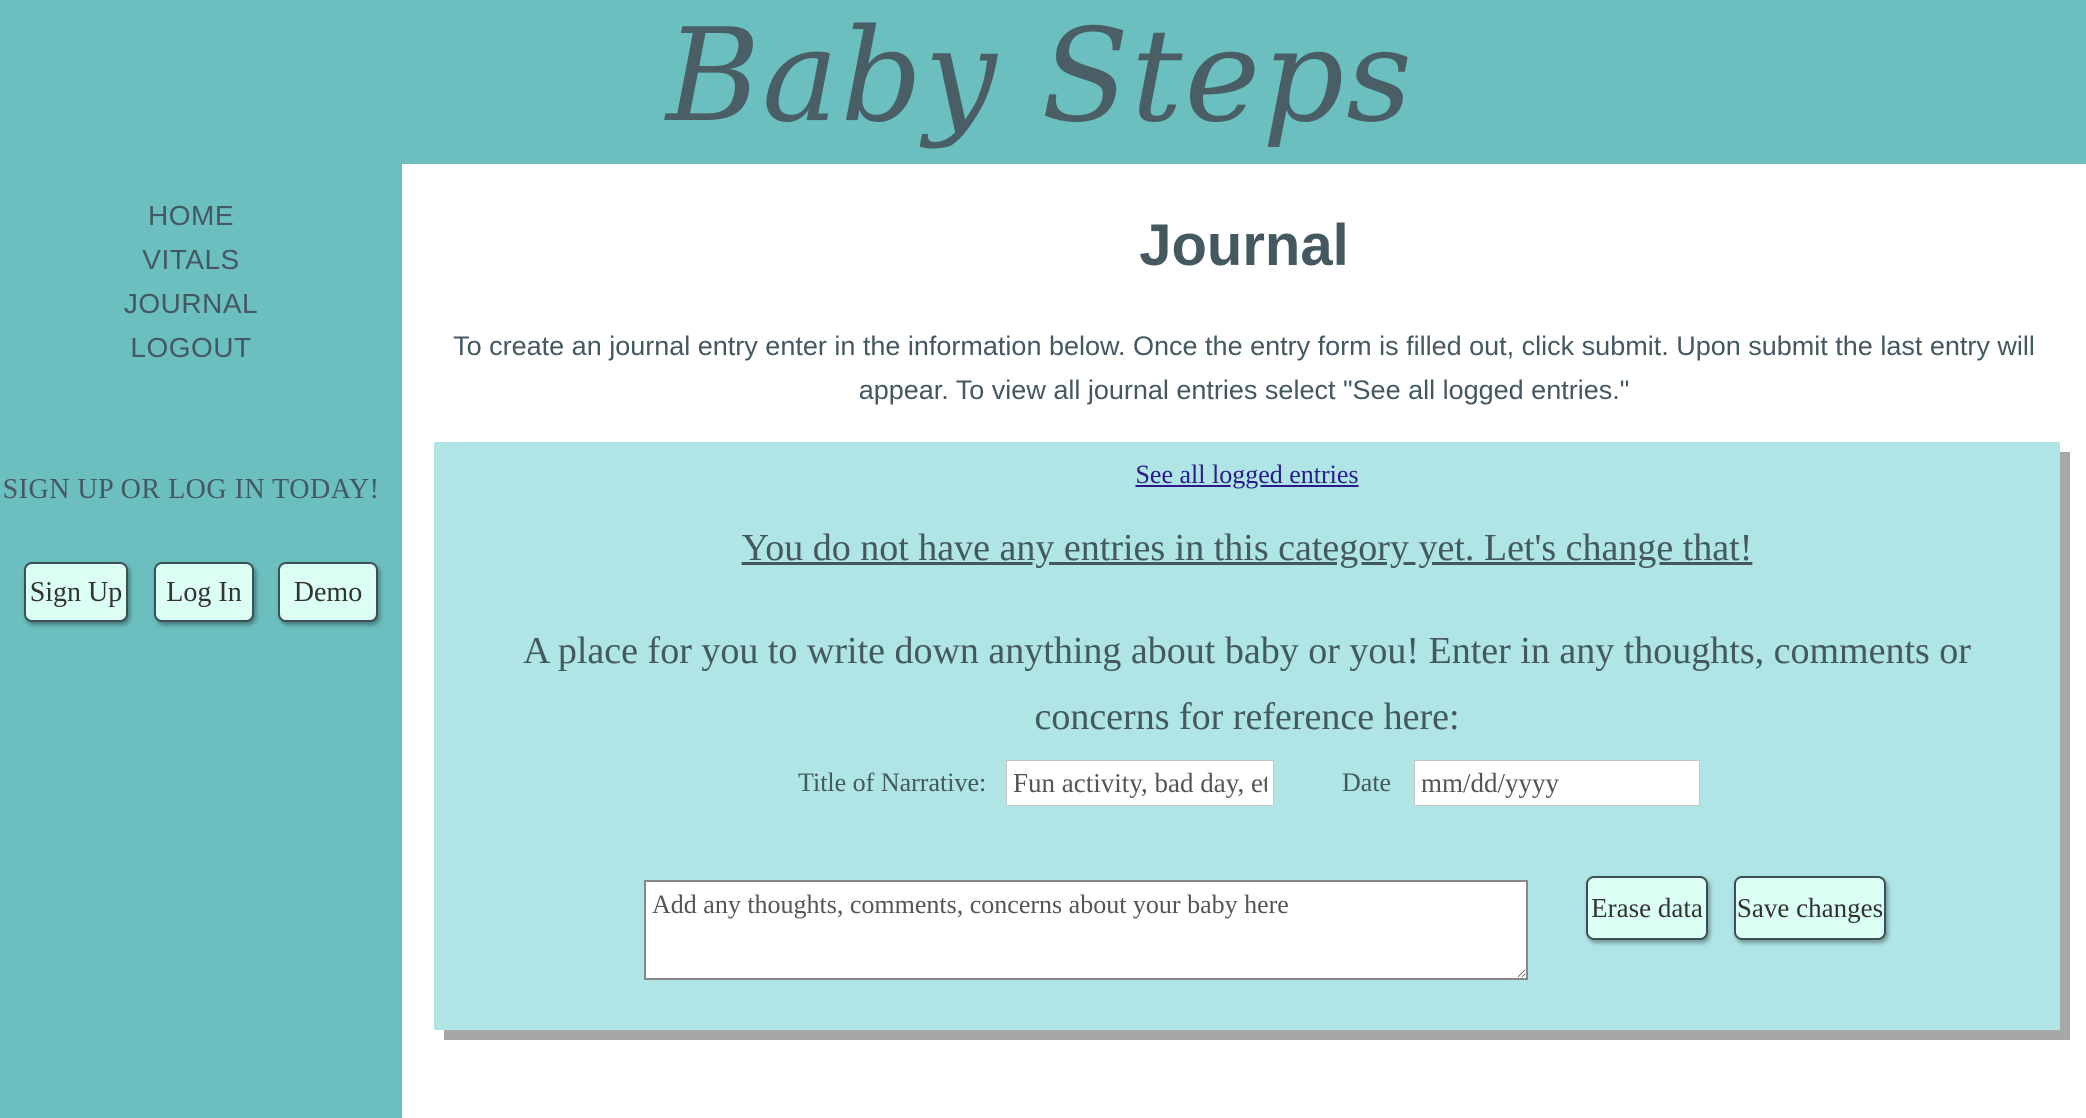  I want to click on date-input, so click(1557, 783).